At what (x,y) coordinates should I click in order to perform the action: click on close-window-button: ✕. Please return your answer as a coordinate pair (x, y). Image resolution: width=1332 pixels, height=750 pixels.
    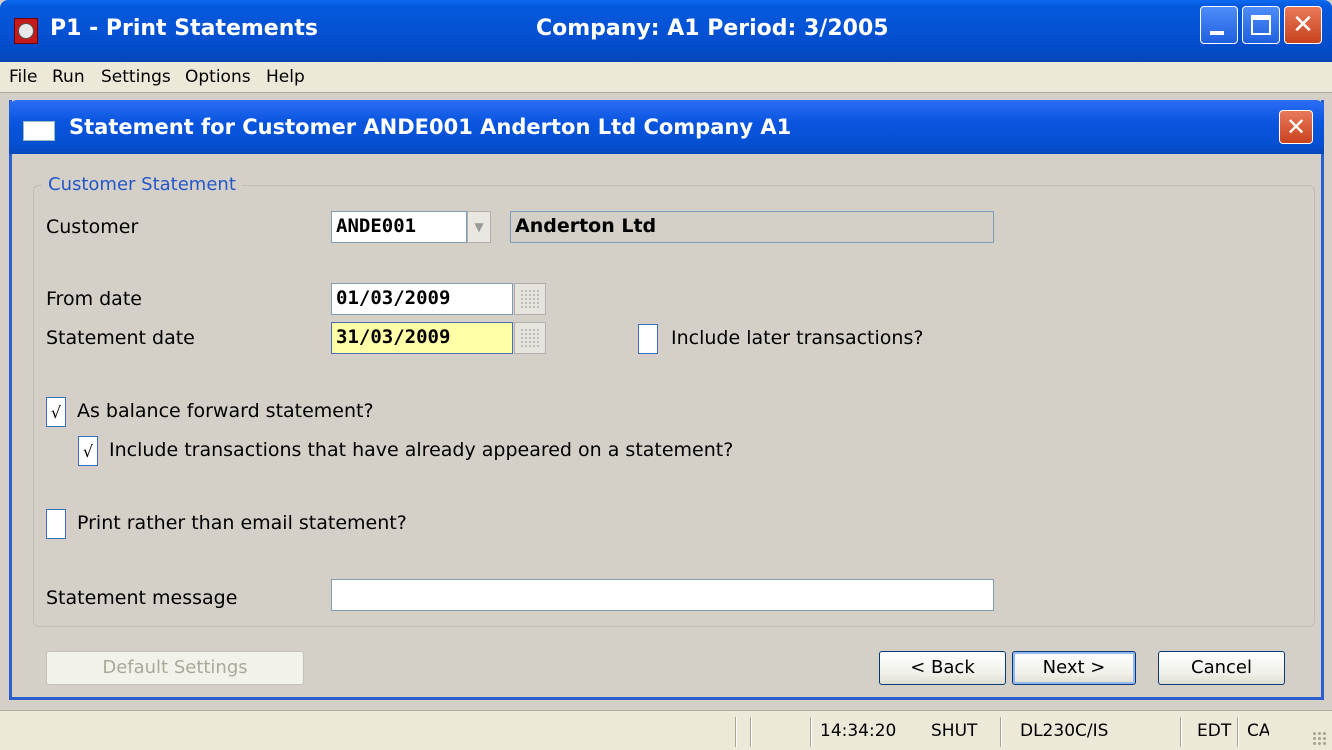
    Looking at the image, I should click on (1303, 25).